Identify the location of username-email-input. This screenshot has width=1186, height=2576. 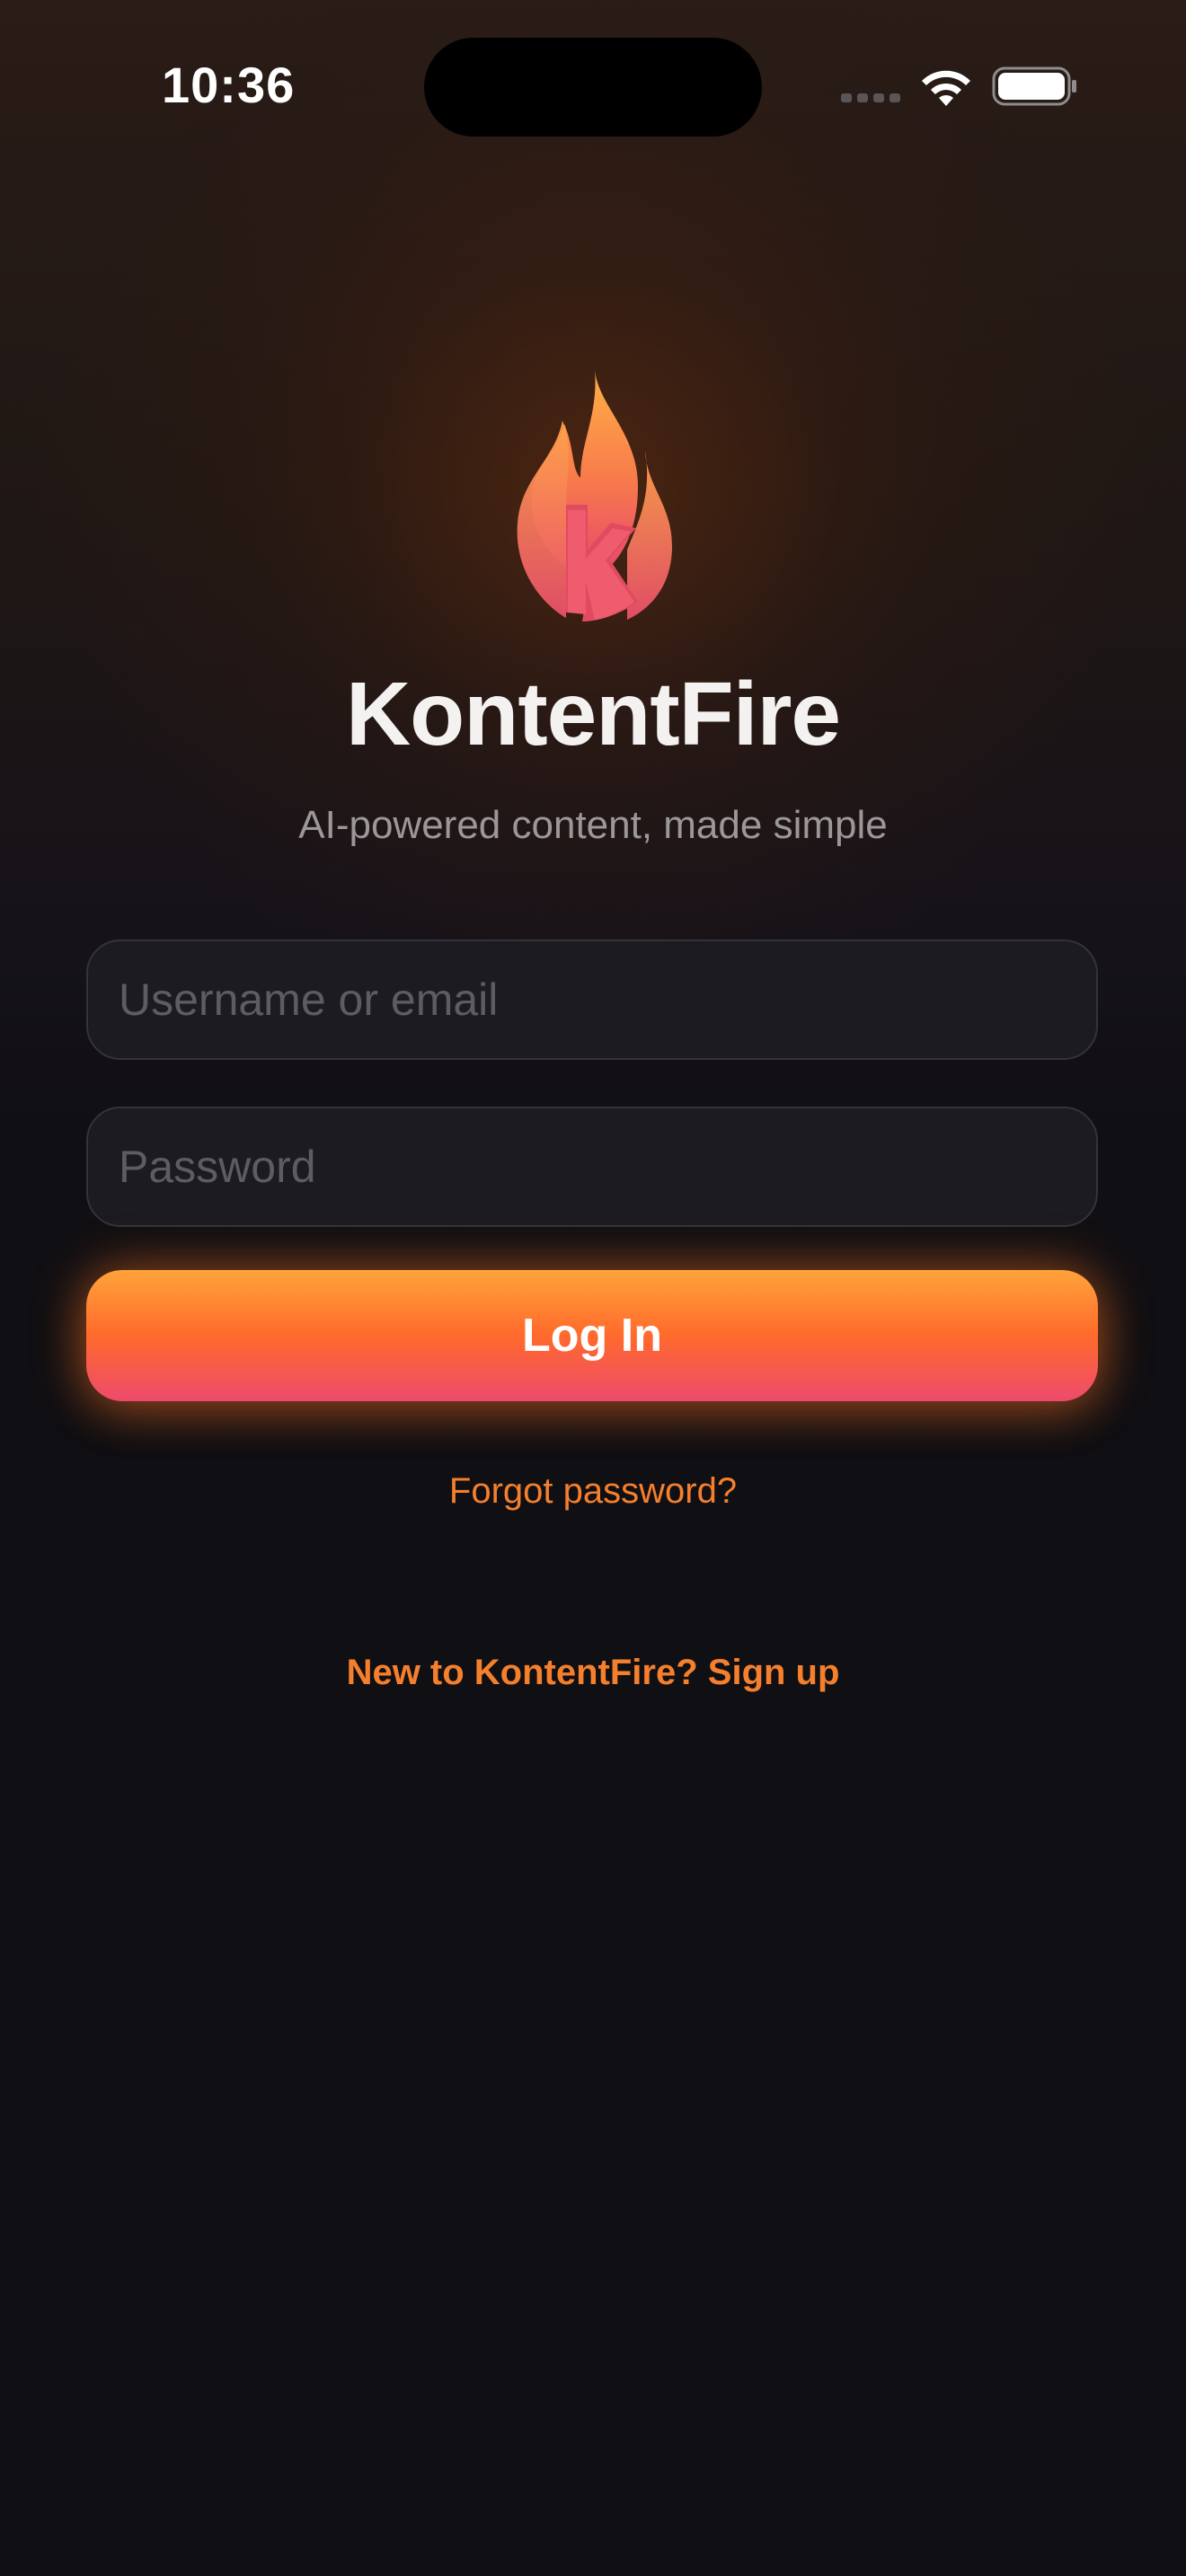
(592, 1000).